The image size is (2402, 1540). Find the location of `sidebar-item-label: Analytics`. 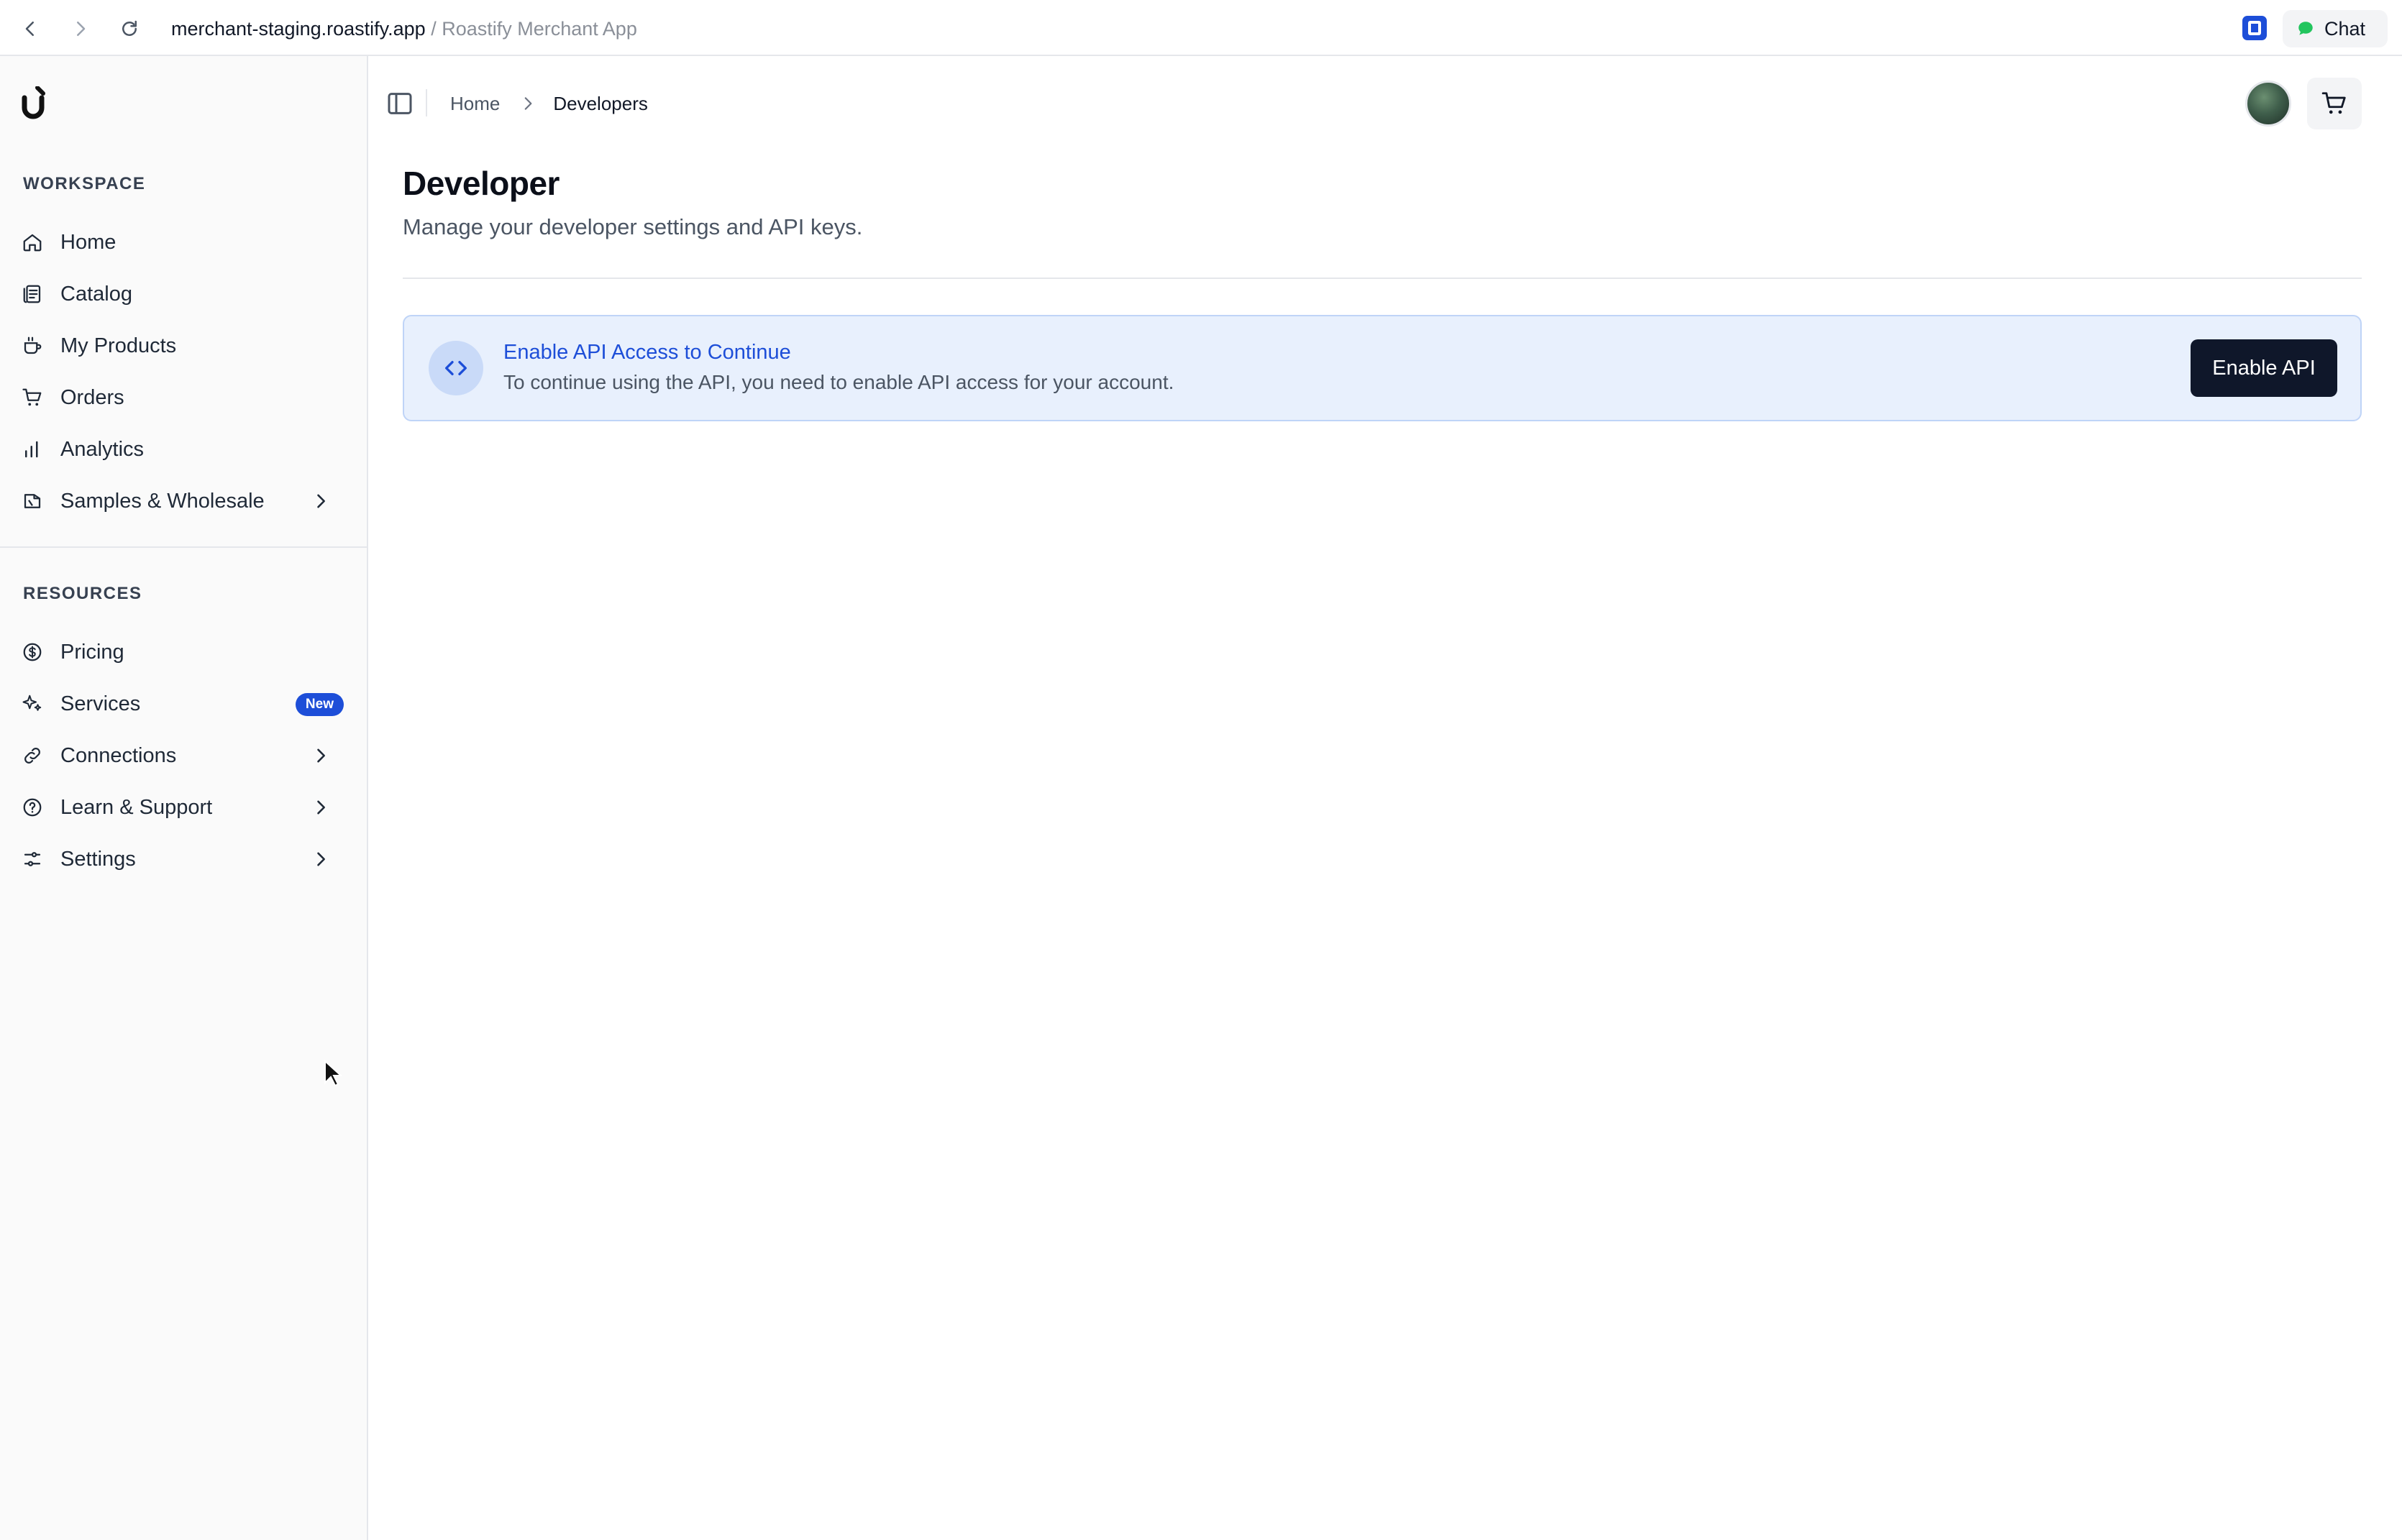

sidebar-item-label: Analytics is located at coordinates (102, 449).